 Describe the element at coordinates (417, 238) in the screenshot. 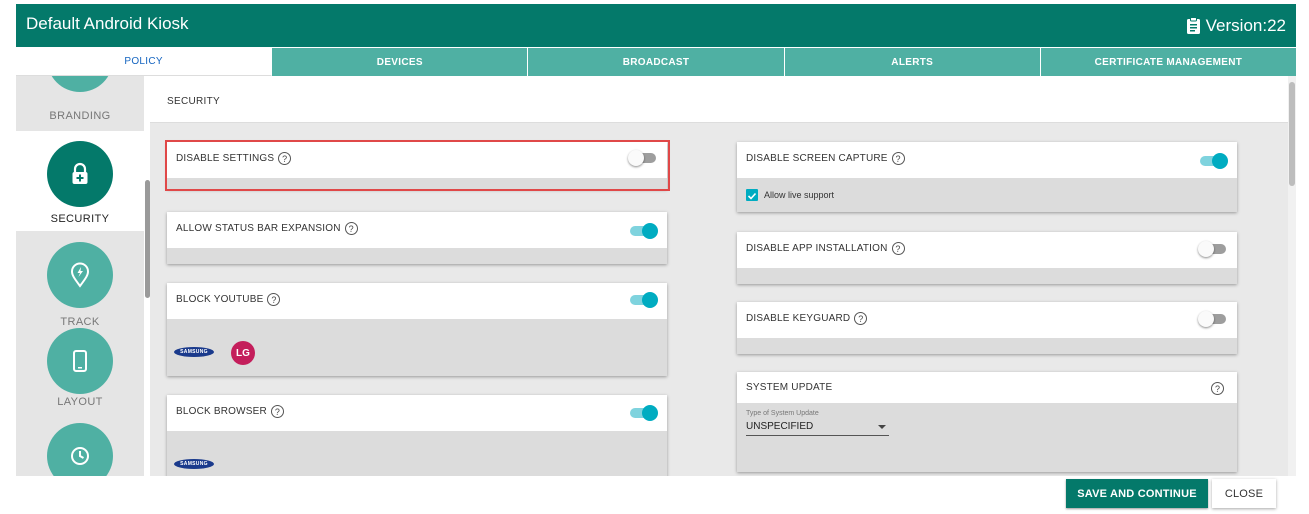

I see `allow-status-bar-card: ALLOW STATUS BAR EXPANSION ?` at that location.